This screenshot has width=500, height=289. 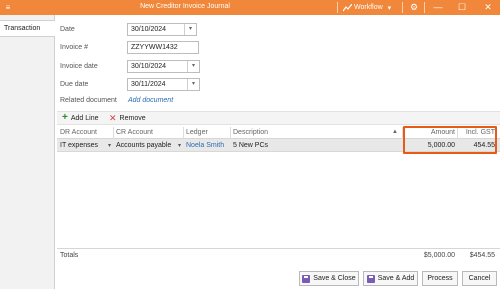 I want to click on close-button: ✕, so click(x=488, y=7).